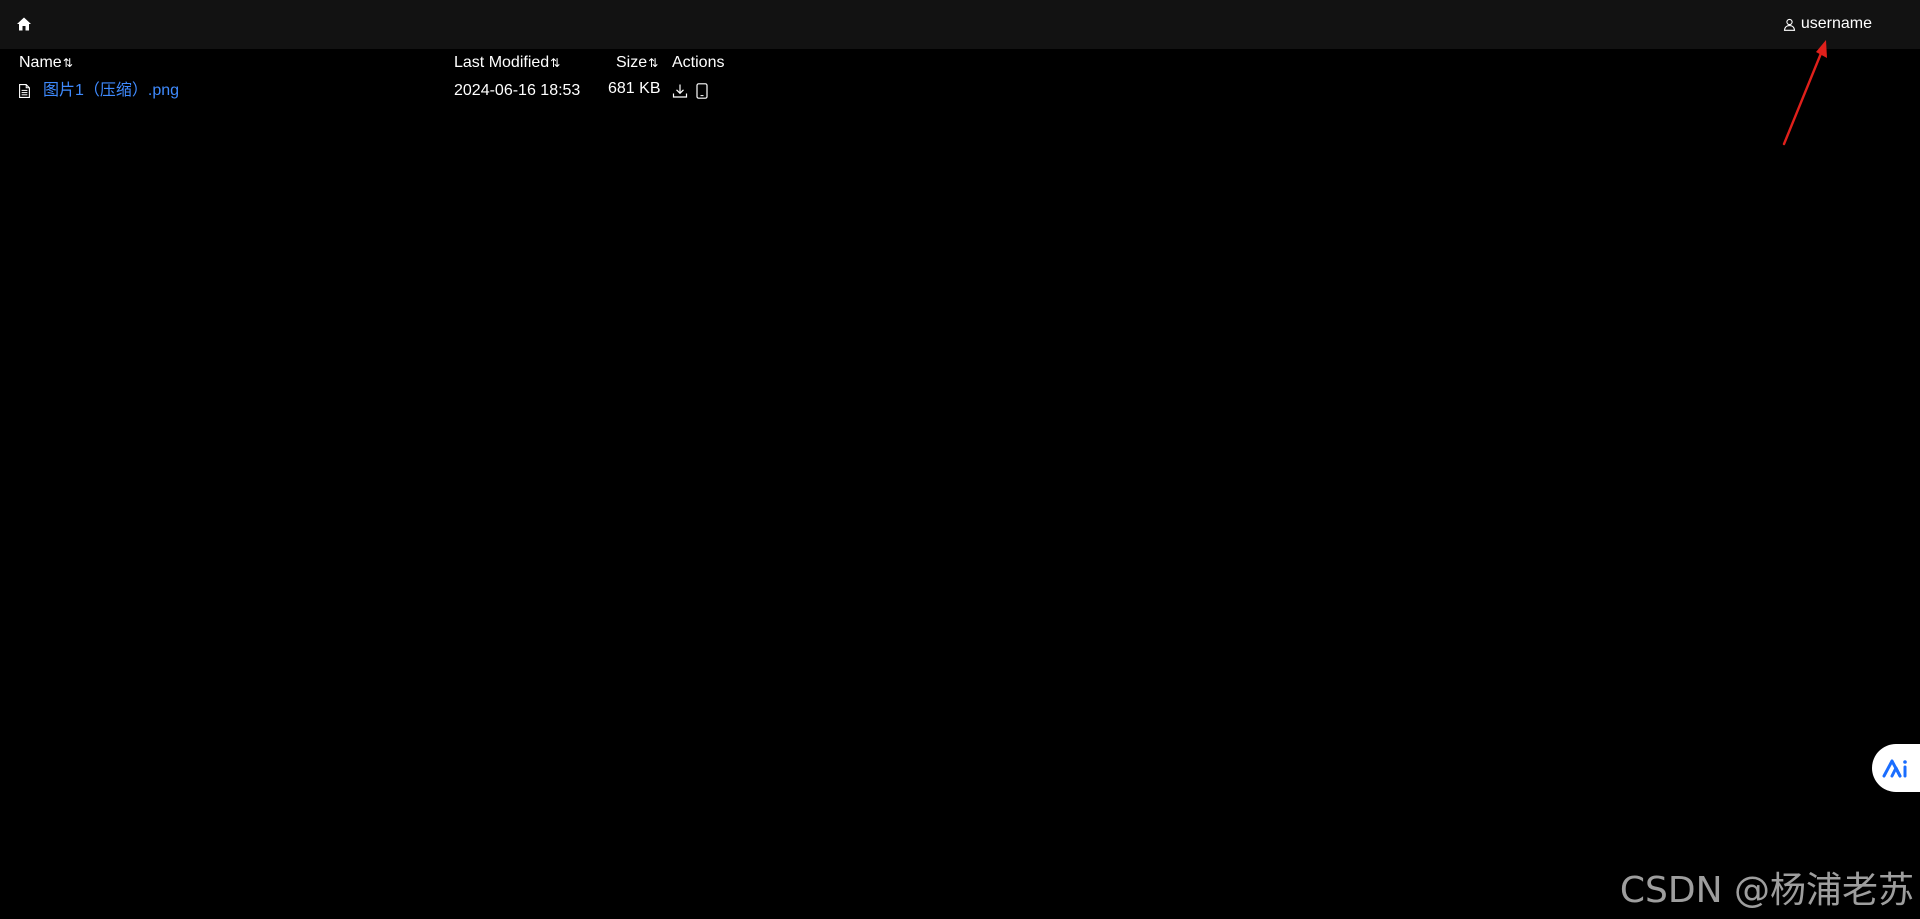 This screenshot has width=1920, height=919. What do you see at coordinates (1804, 93) in the screenshot?
I see `annotation-arrow` at bounding box center [1804, 93].